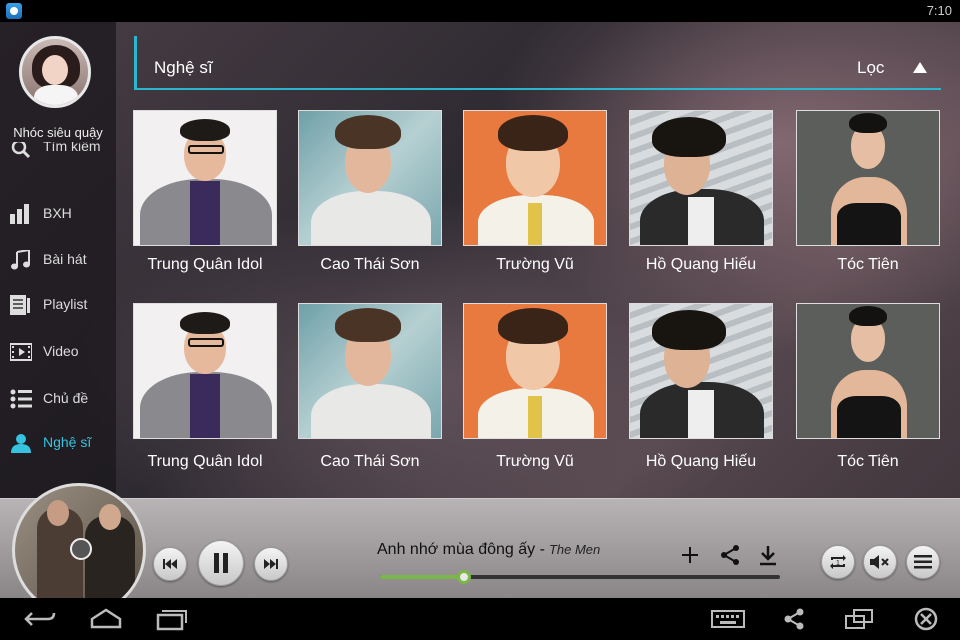  Describe the element at coordinates (72, 148) in the screenshot. I see `sidebar-item-label: Tìm kiếm` at that location.